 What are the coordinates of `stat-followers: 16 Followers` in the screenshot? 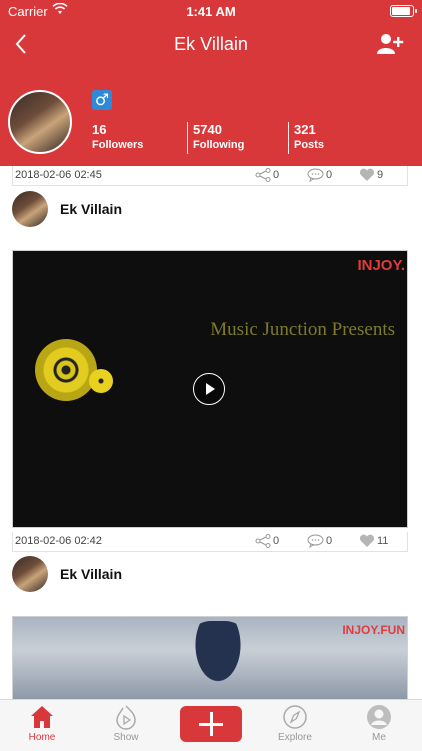 It's located at (117, 136).